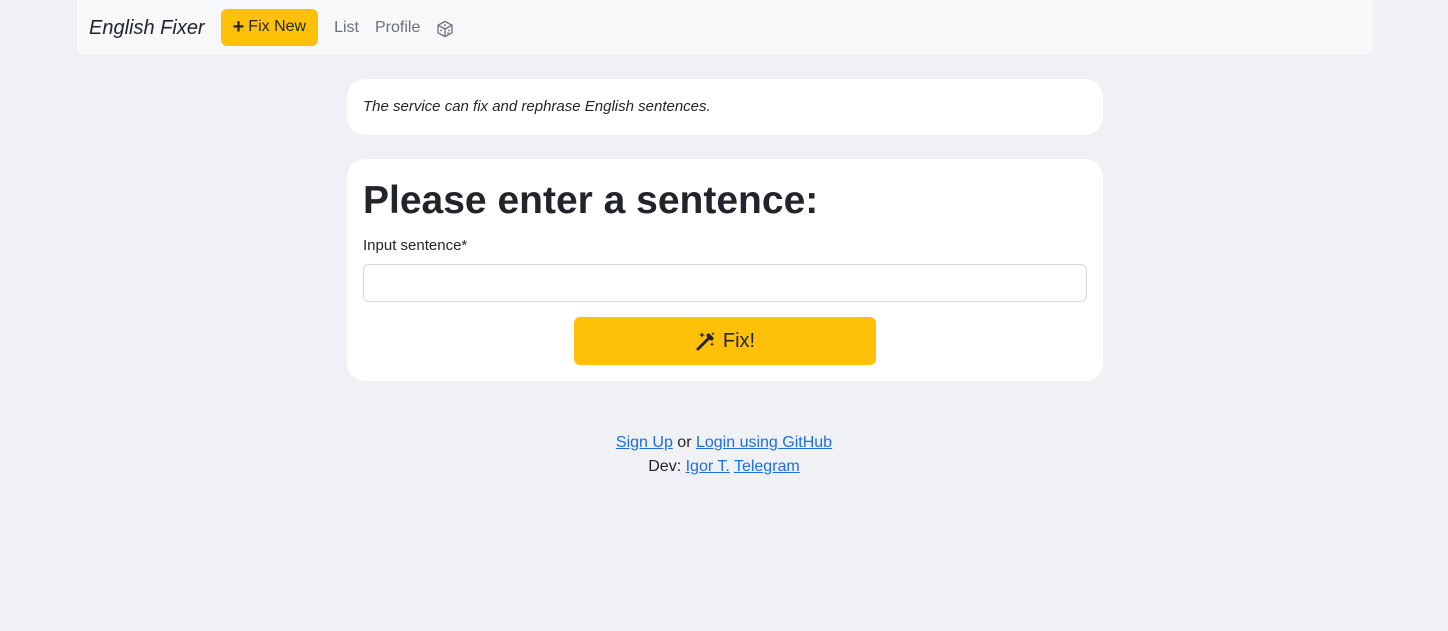 The height and width of the screenshot is (631, 1448). Describe the element at coordinates (725, 282) in the screenshot. I see `sentence-input` at that location.